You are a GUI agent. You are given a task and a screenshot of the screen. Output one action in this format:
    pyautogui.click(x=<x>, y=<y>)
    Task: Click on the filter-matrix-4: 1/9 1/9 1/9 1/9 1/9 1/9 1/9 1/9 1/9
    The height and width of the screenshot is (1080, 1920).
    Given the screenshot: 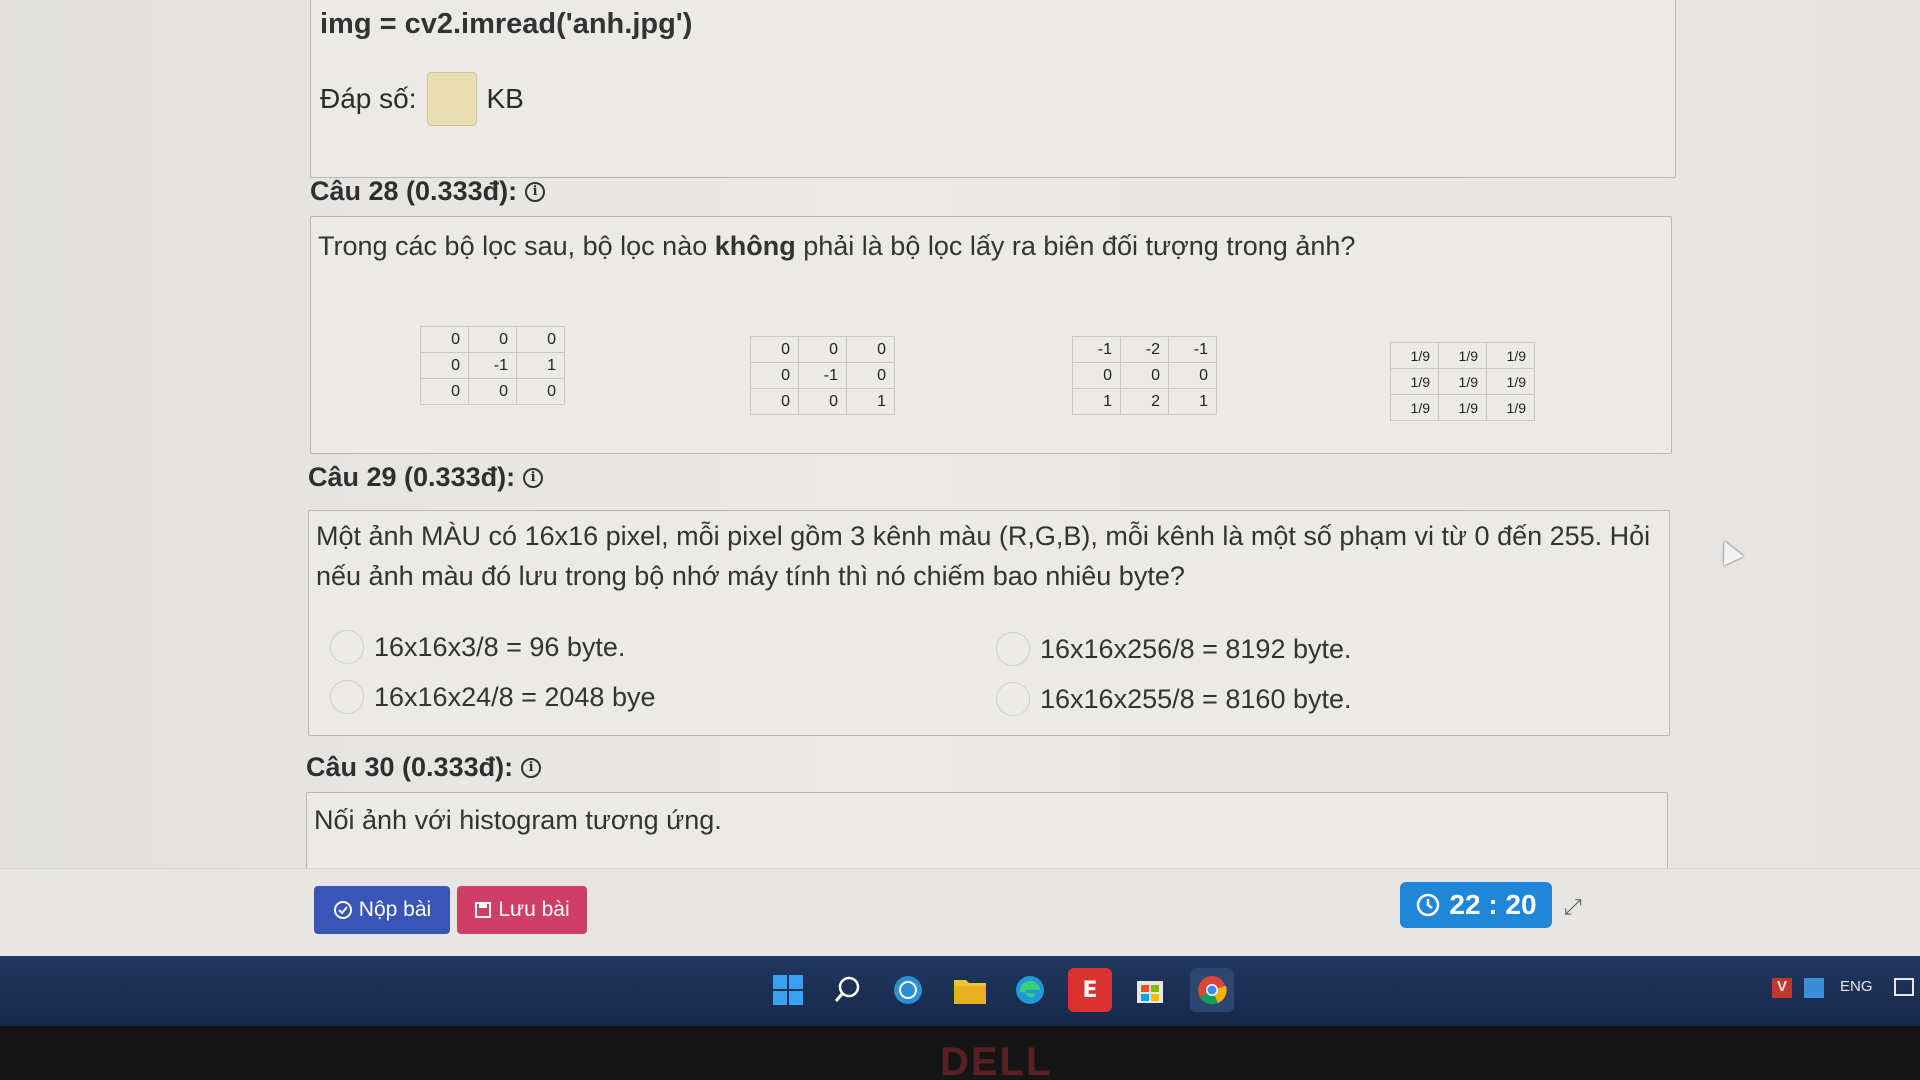 What is the action you would take?
    pyautogui.click(x=1462, y=381)
    